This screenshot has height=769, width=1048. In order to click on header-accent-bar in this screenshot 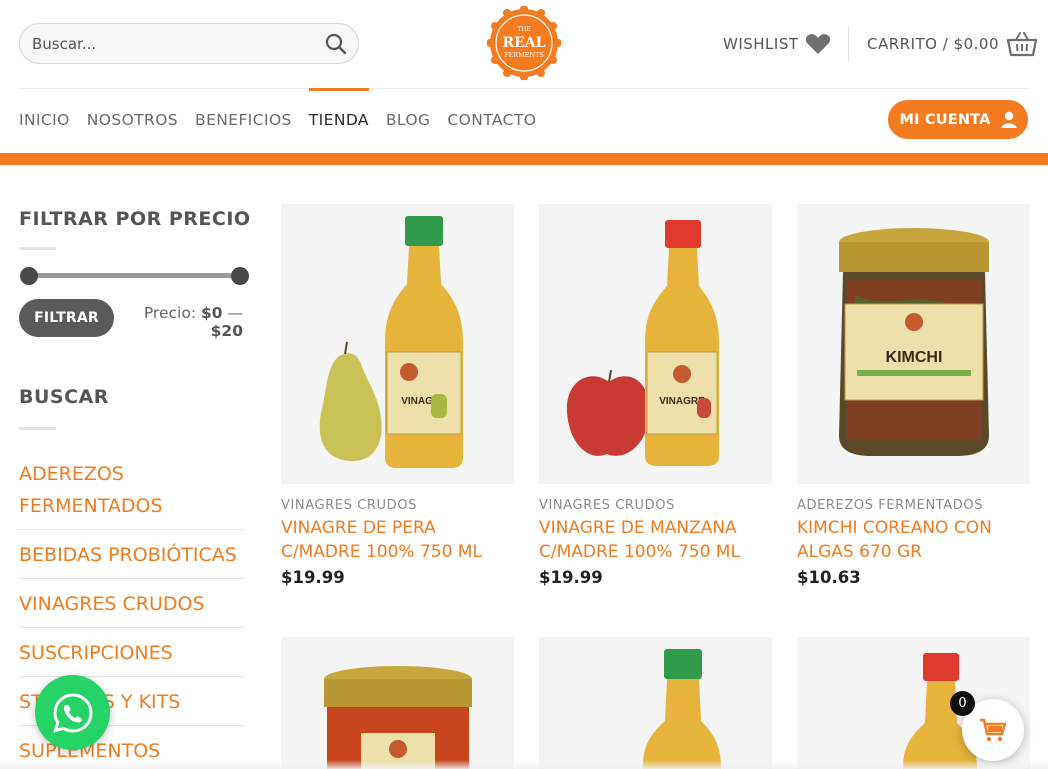, I will do `click(524, 159)`.